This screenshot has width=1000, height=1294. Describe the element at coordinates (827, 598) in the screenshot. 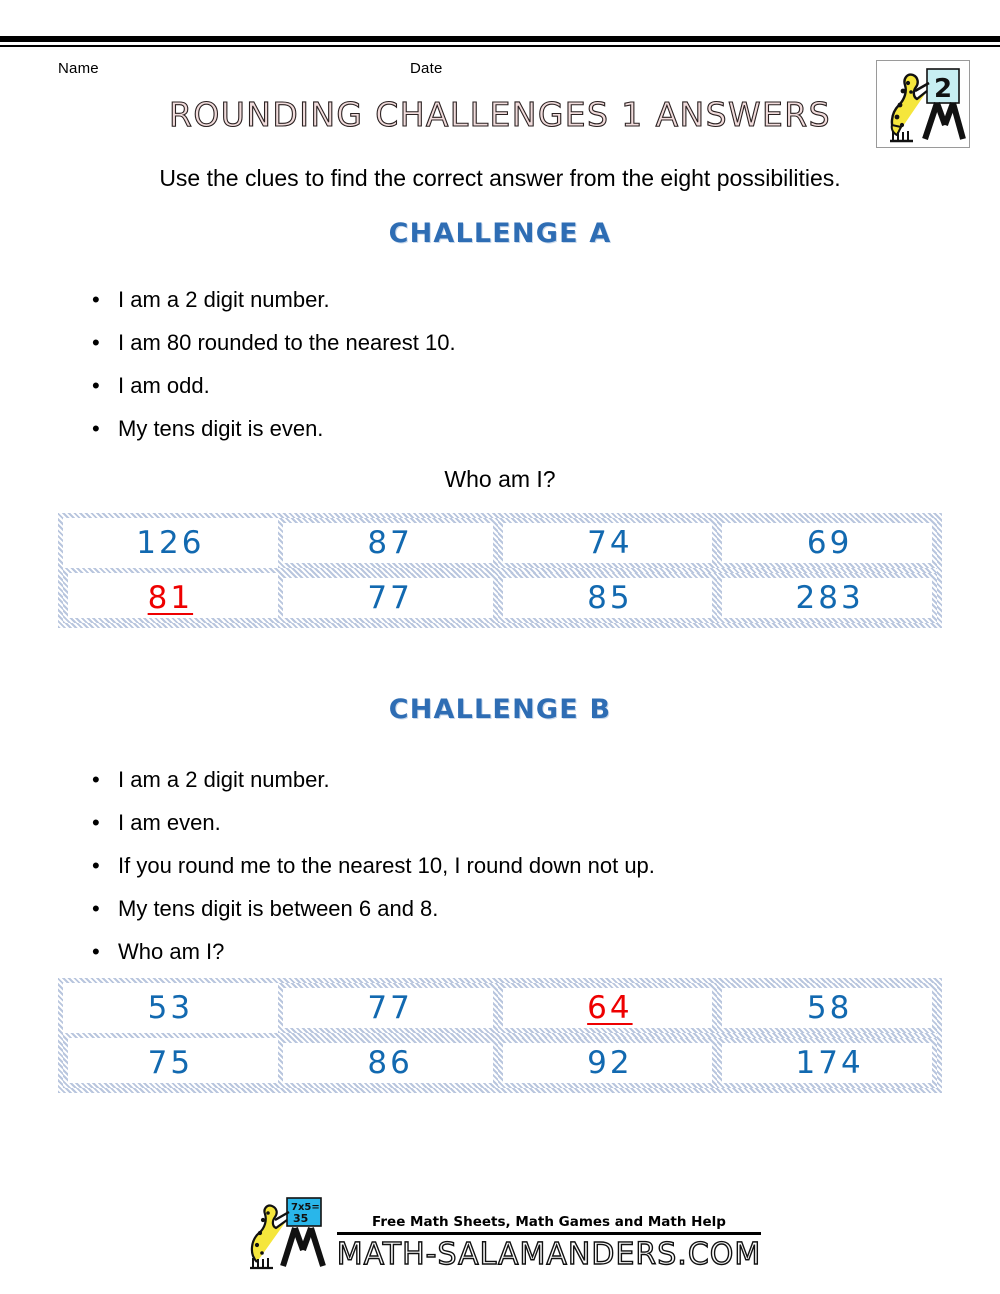

I see `answer-option: 283` at that location.